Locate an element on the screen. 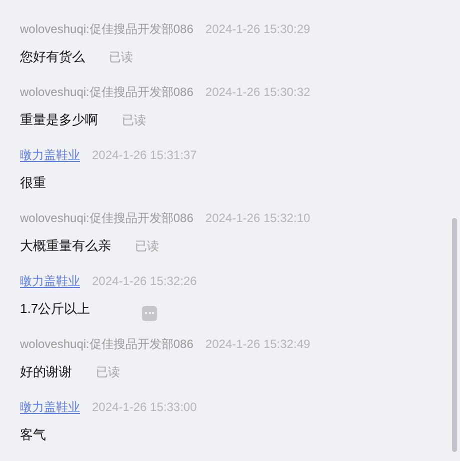 The height and width of the screenshot is (461, 460). message-time: 2024-1-26 15:32:26 is located at coordinates (144, 281).